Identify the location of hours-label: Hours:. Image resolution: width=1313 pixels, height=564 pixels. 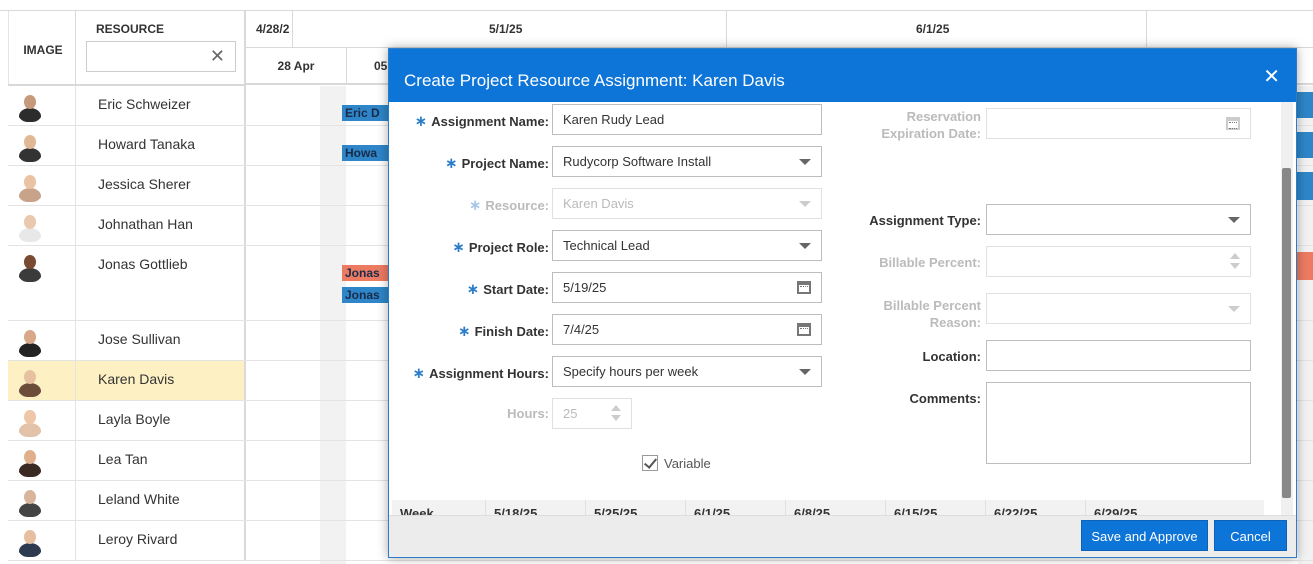
(528, 413).